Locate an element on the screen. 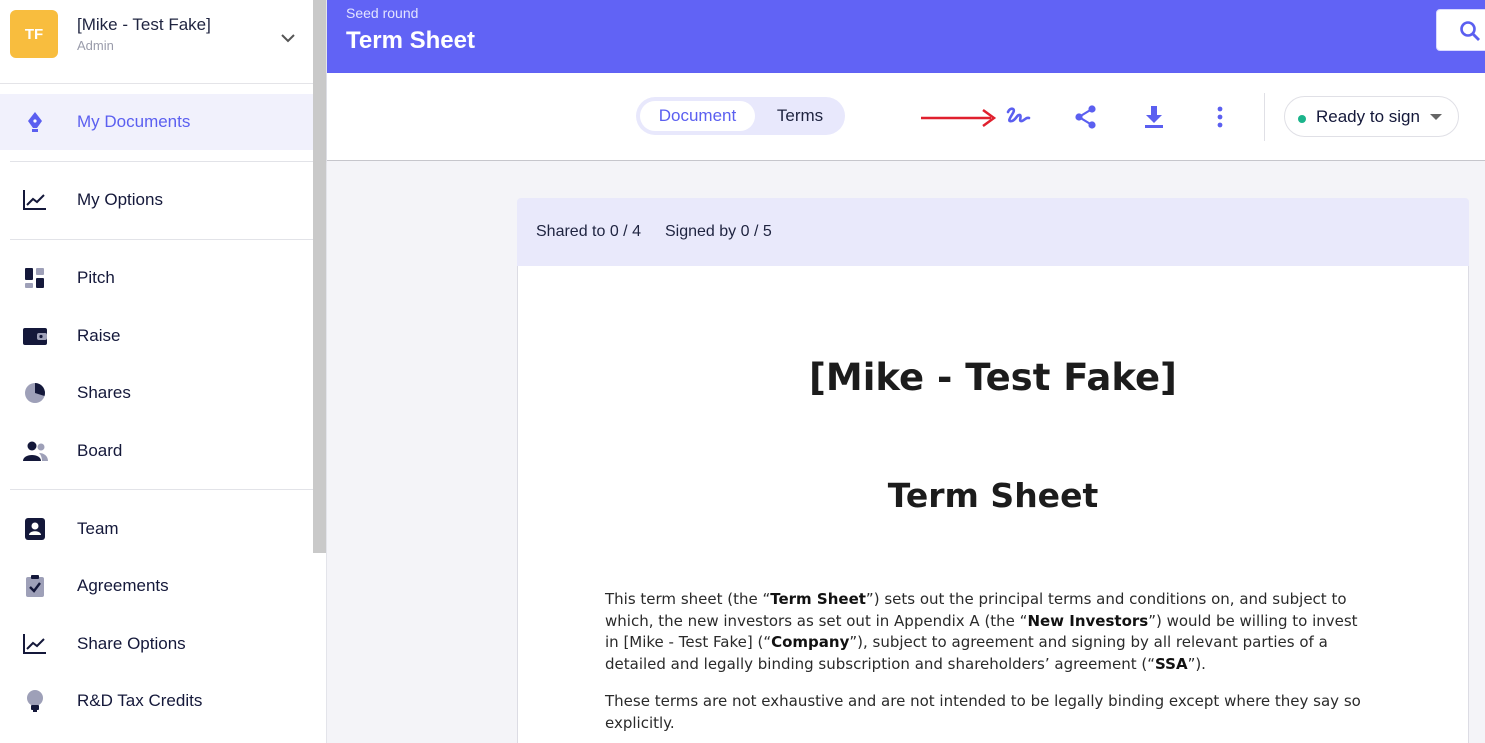 Image resolution: width=1485 pixels, height=743 pixels. sidebar-item-my-documents: My Documents is located at coordinates (156, 122).